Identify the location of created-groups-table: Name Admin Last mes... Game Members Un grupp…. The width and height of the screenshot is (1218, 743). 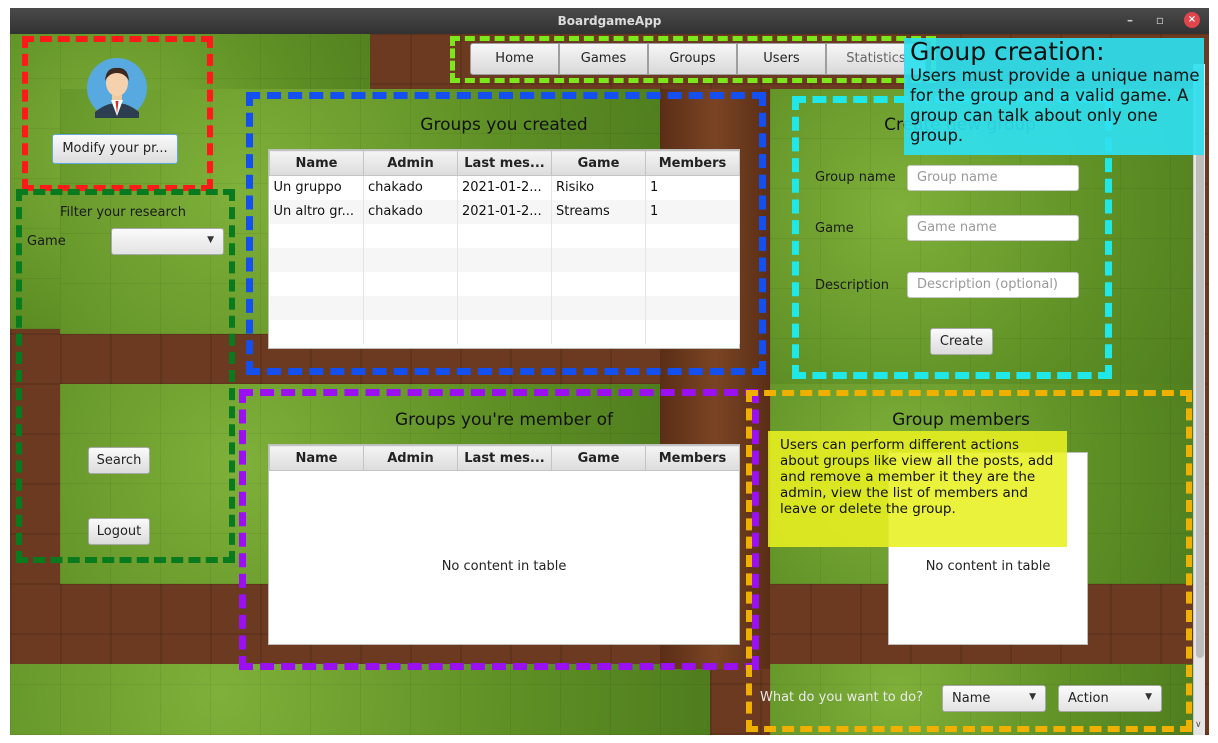
(504, 249).